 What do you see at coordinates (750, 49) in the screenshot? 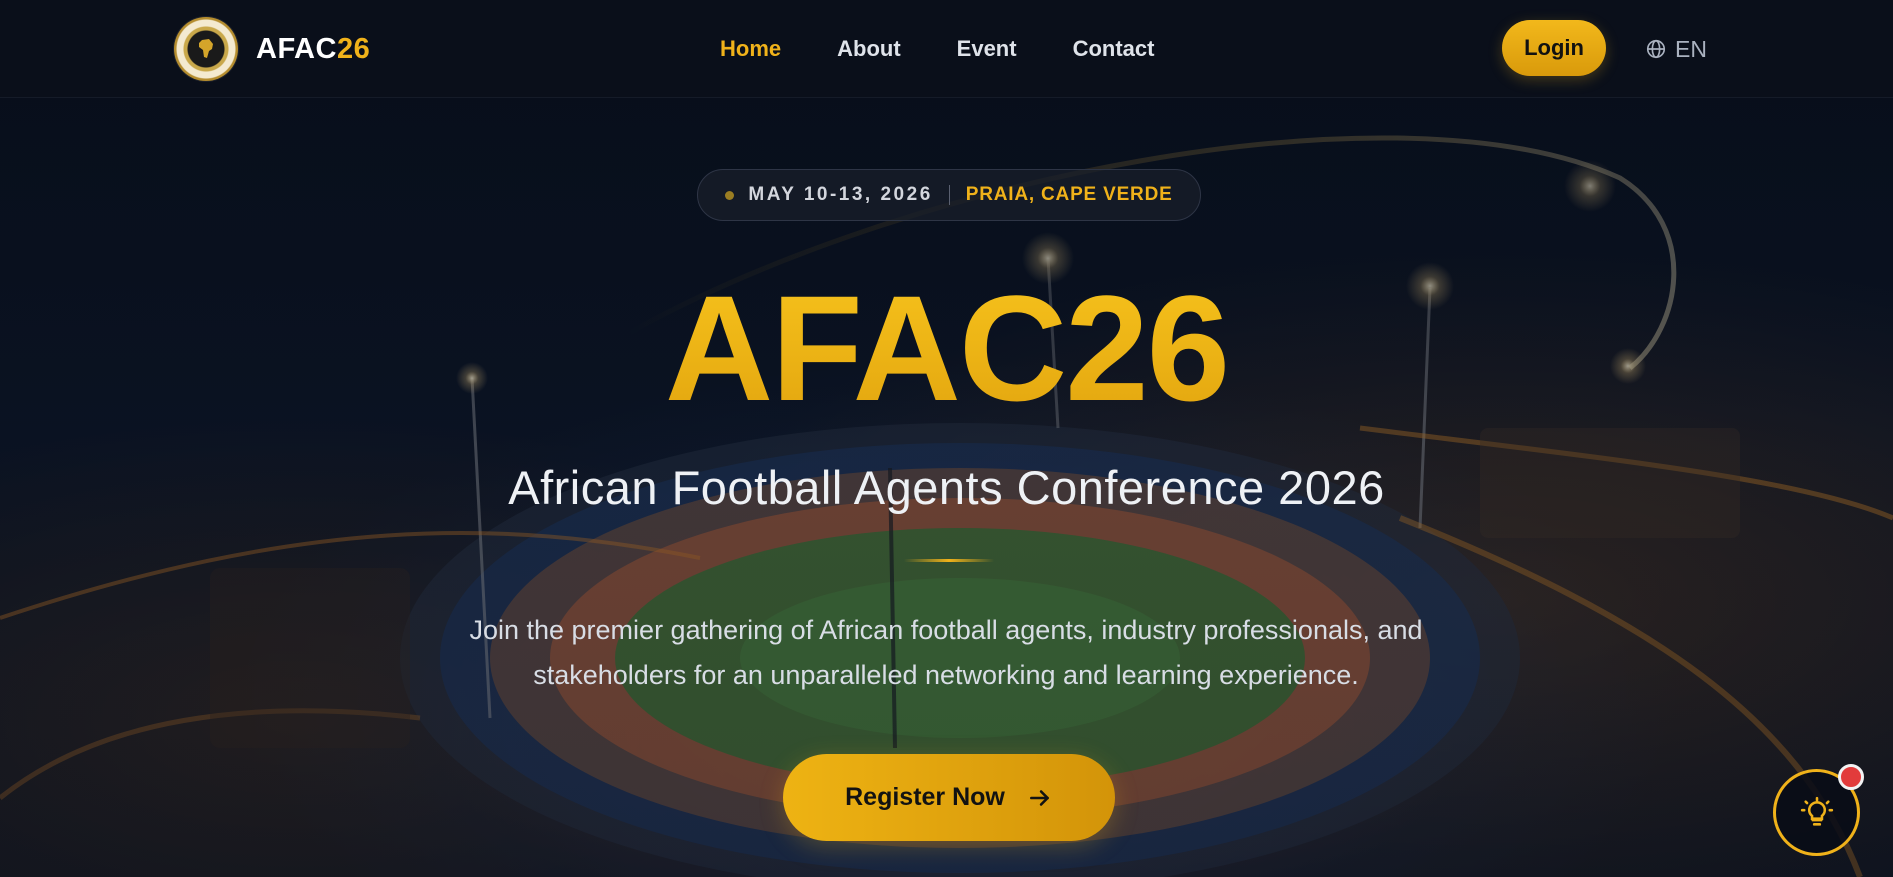
I see `nav-item-home: Home` at bounding box center [750, 49].